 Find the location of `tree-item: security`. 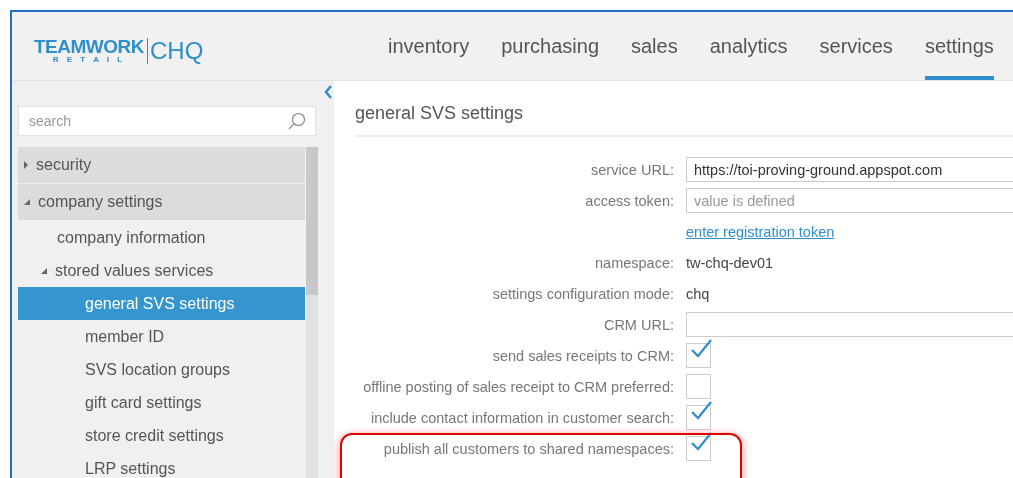

tree-item: security is located at coordinates (161, 165).